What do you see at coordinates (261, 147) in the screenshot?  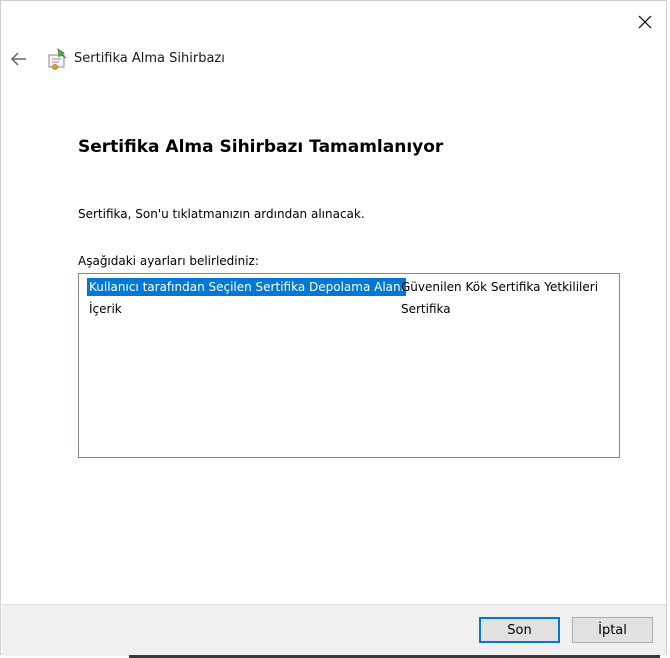 I see `page-heading: Sertifika Alma Sihirbazı Tamamlanıyor` at bounding box center [261, 147].